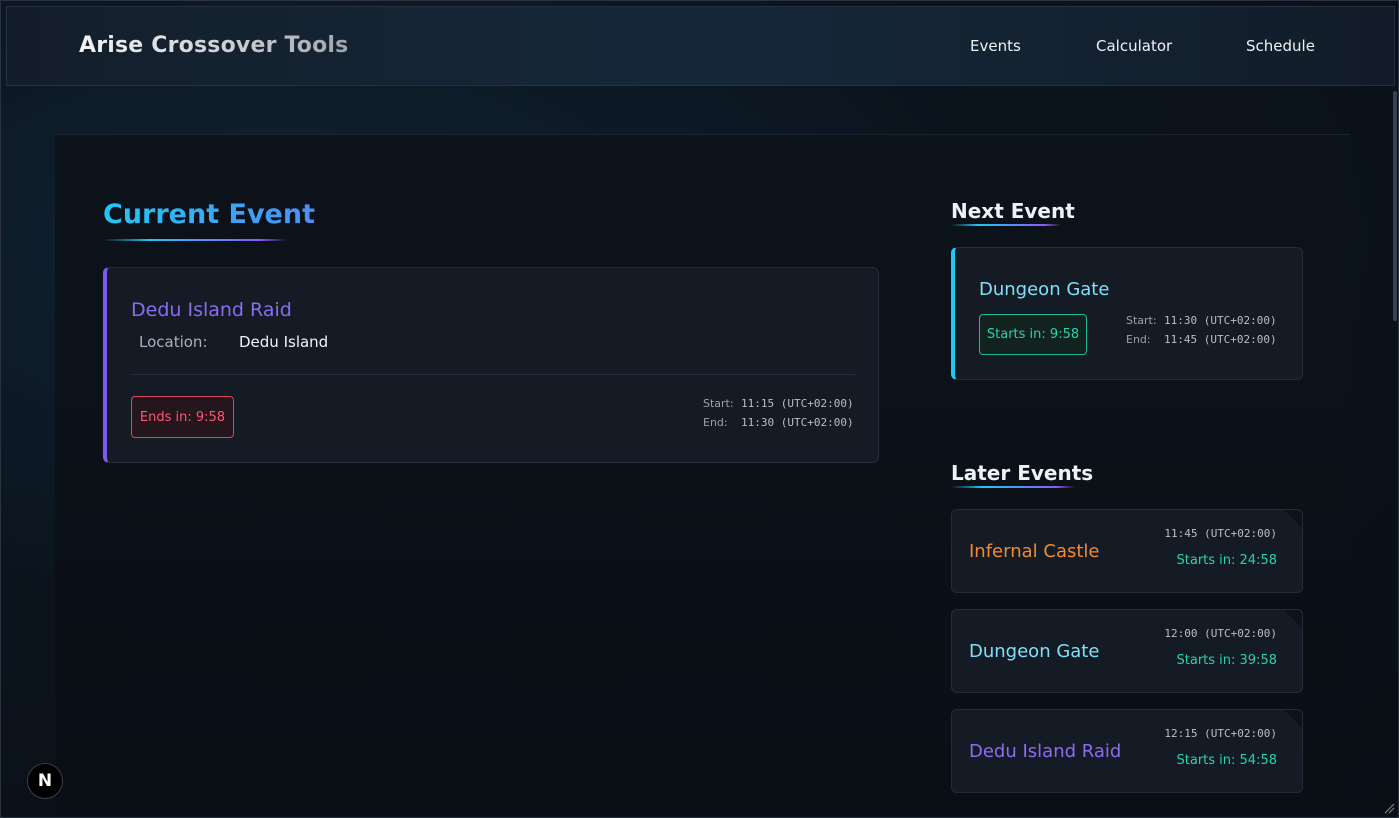  What do you see at coordinates (1389, 808) in the screenshot?
I see `resize-grip-icon` at bounding box center [1389, 808].